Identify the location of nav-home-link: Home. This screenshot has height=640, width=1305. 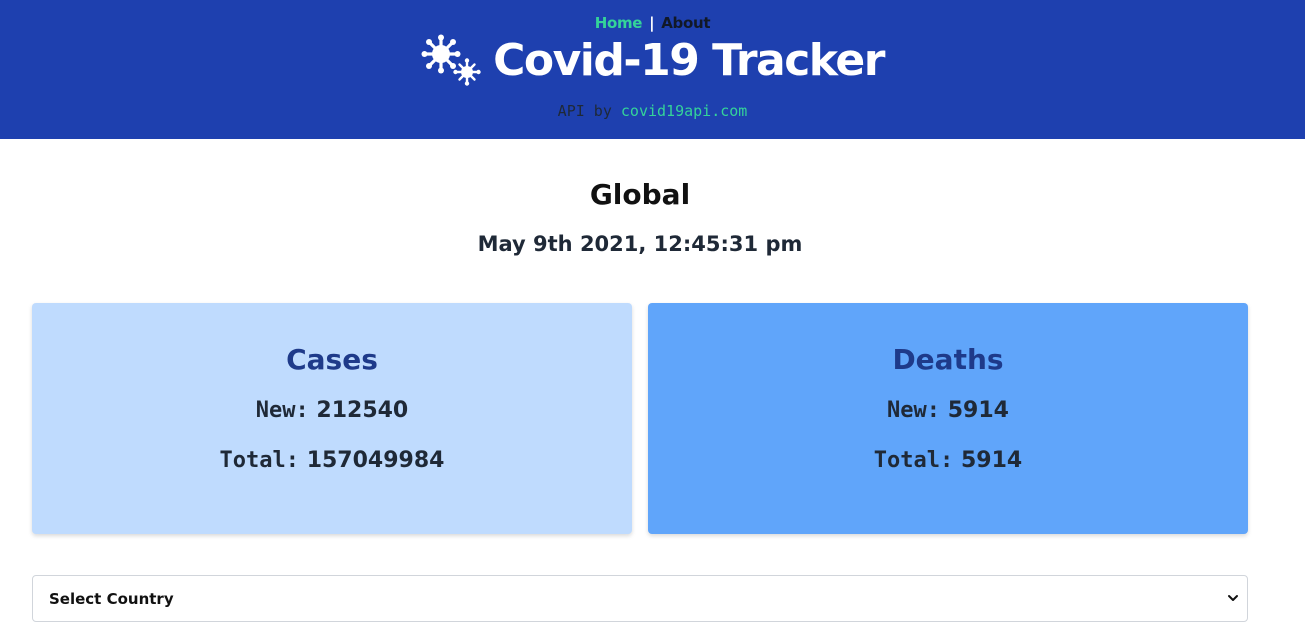
(619, 23).